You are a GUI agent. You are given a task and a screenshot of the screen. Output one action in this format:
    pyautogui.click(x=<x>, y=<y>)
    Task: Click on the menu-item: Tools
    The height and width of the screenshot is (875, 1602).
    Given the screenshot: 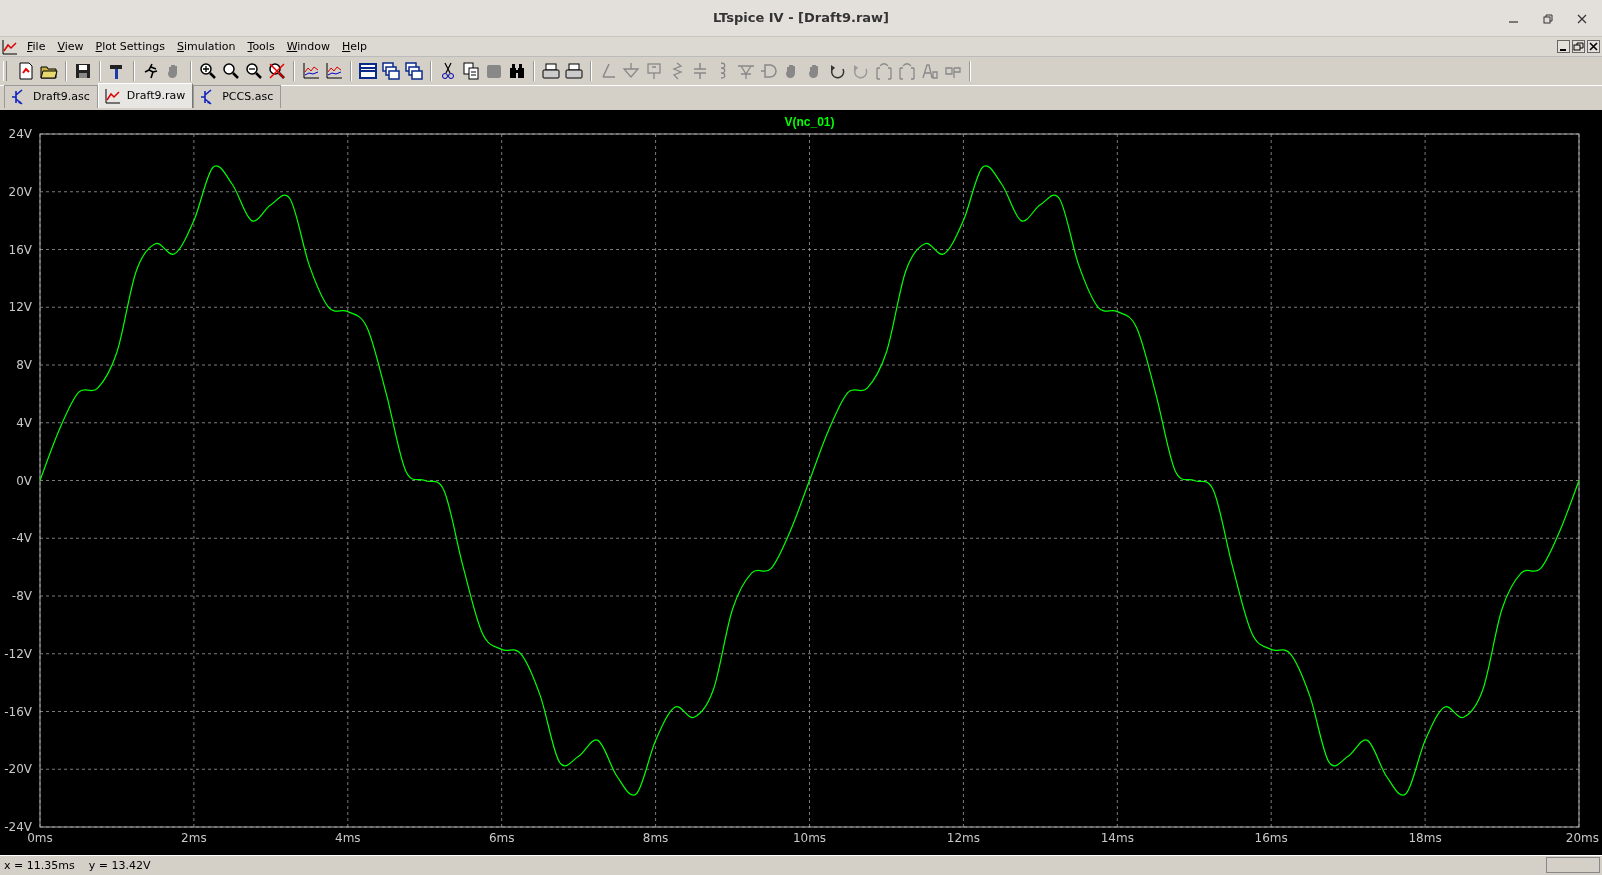 What is the action you would take?
    pyautogui.click(x=261, y=47)
    